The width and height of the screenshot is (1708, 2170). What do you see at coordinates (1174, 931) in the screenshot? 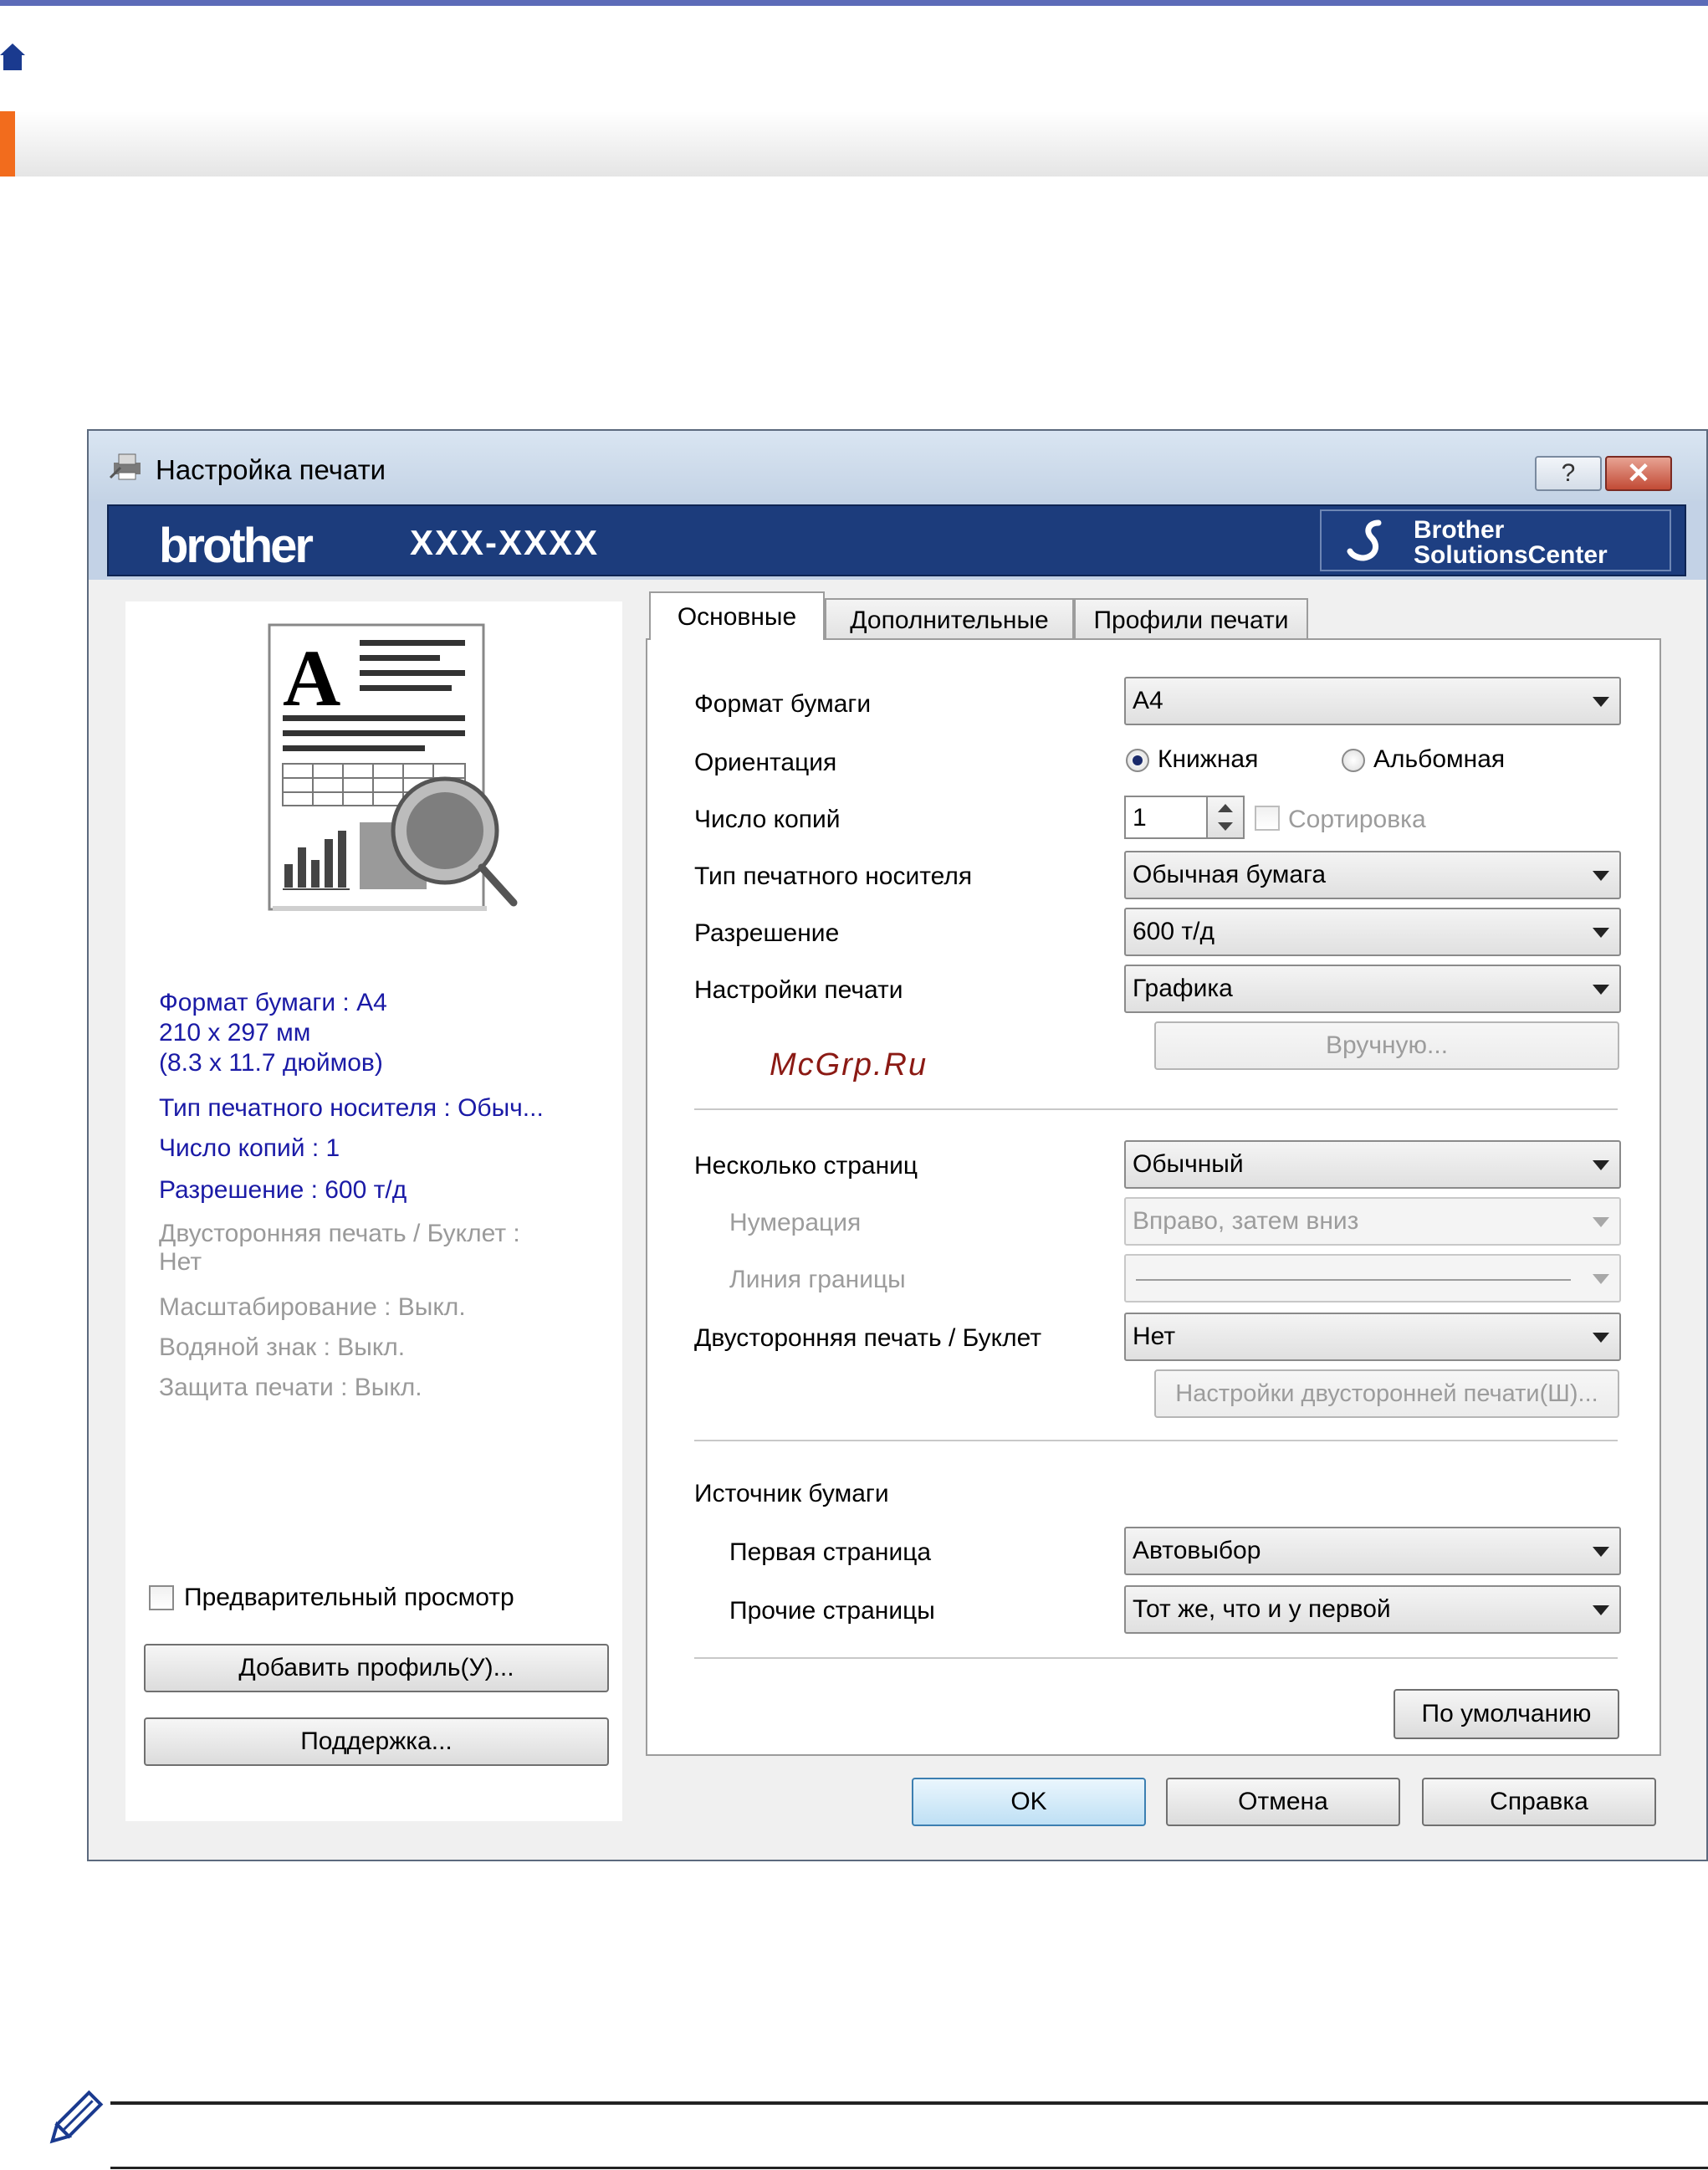
I see `resolution-value: 600 т/д` at bounding box center [1174, 931].